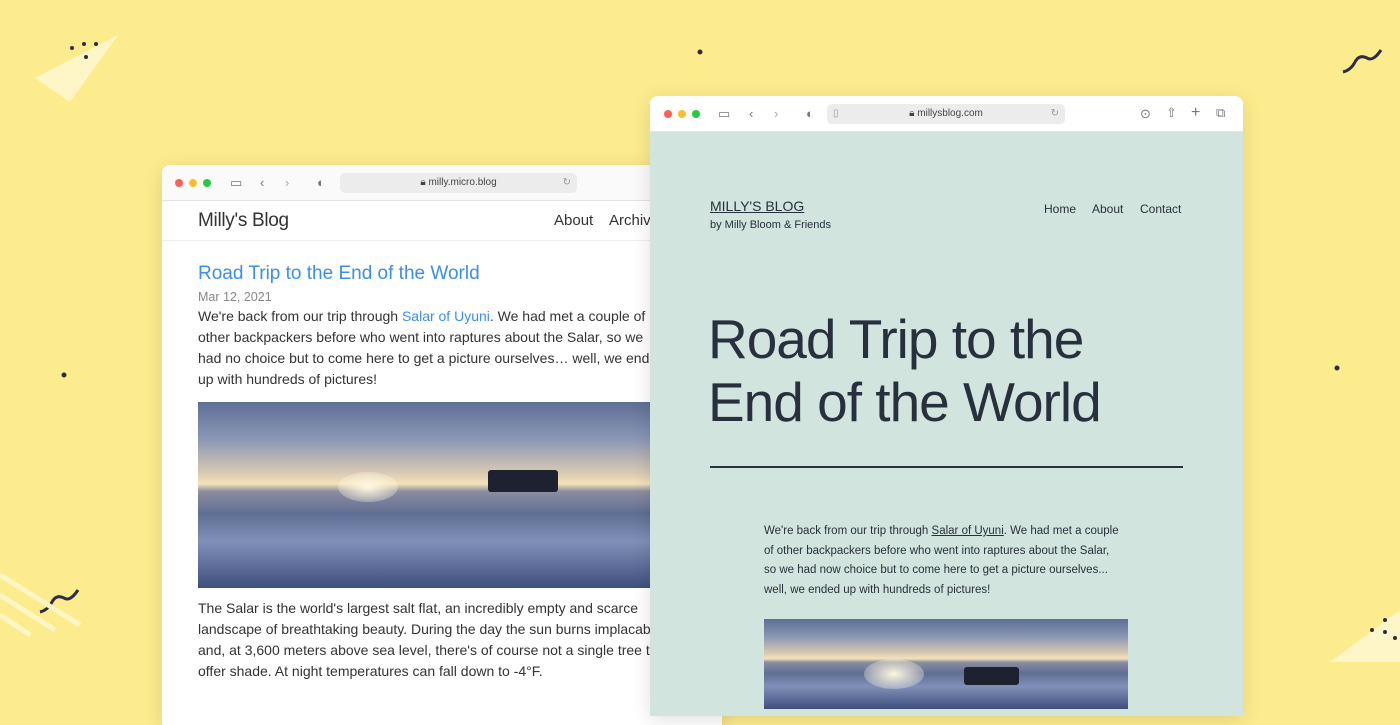 This screenshot has height=725, width=1400. What do you see at coordinates (1160, 209) in the screenshot?
I see `nav-contact: Contact` at bounding box center [1160, 209].